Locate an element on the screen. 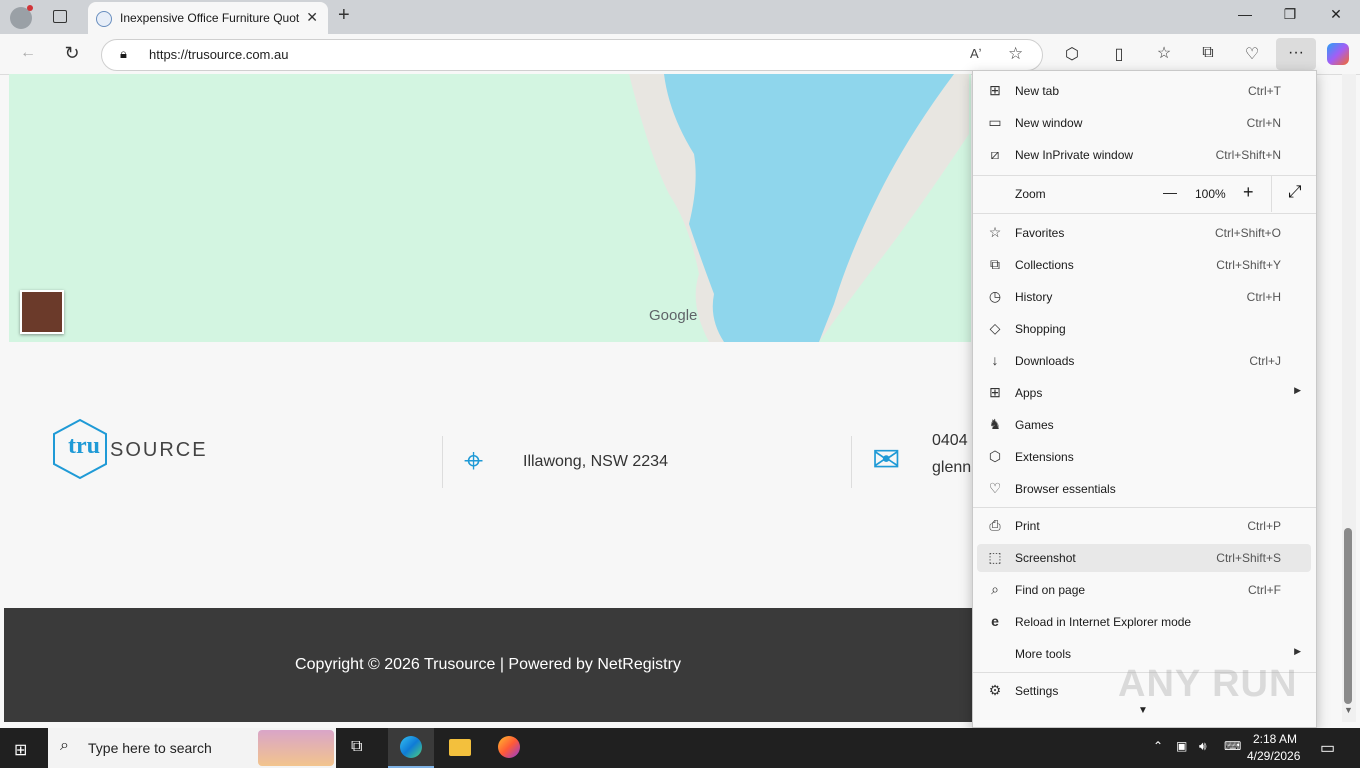 This screenshot has height=768, width=1360. menu-shopping: ◇ Shopping is located at coordinates (1144, 329).